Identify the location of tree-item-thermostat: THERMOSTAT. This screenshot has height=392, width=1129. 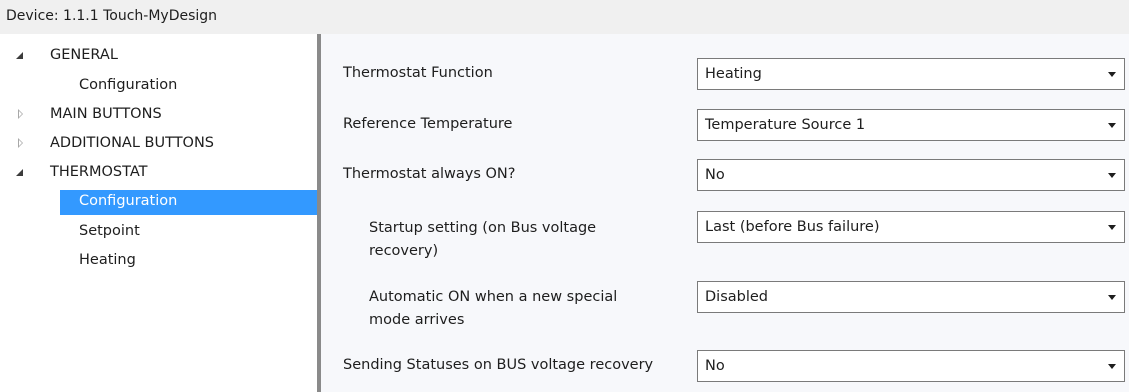
(158, 173).